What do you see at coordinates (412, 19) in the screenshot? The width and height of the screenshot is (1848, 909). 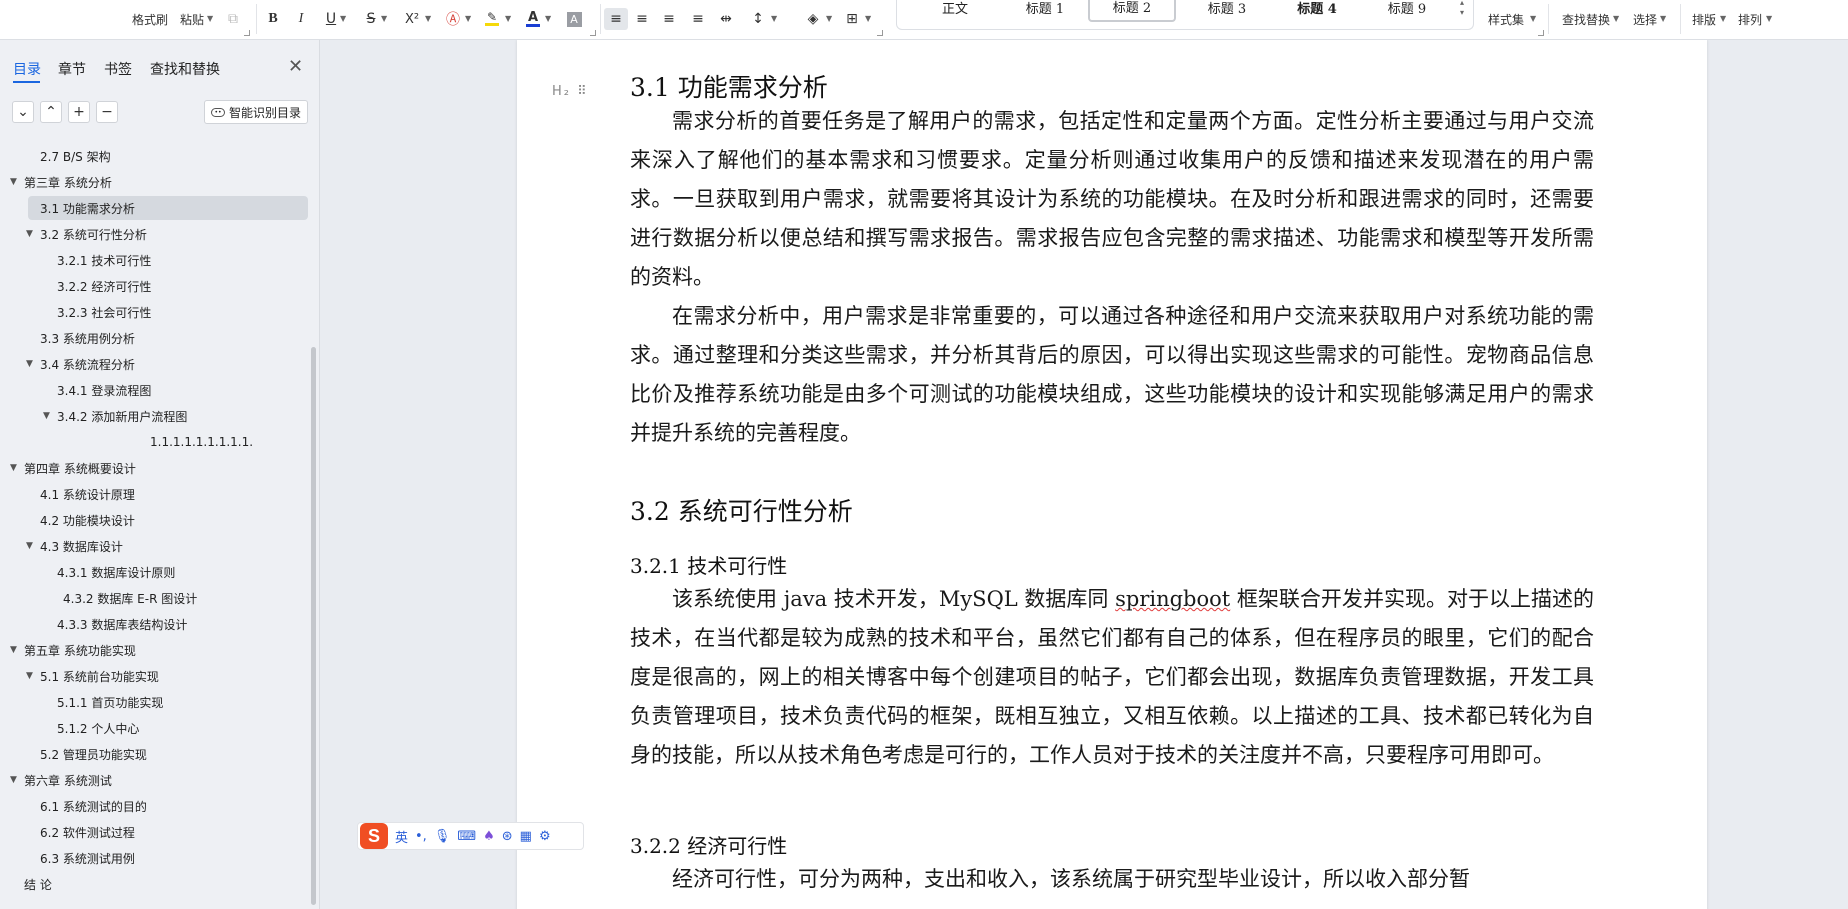 I see `superscript-button: X²` at bounding box center [412, 19].